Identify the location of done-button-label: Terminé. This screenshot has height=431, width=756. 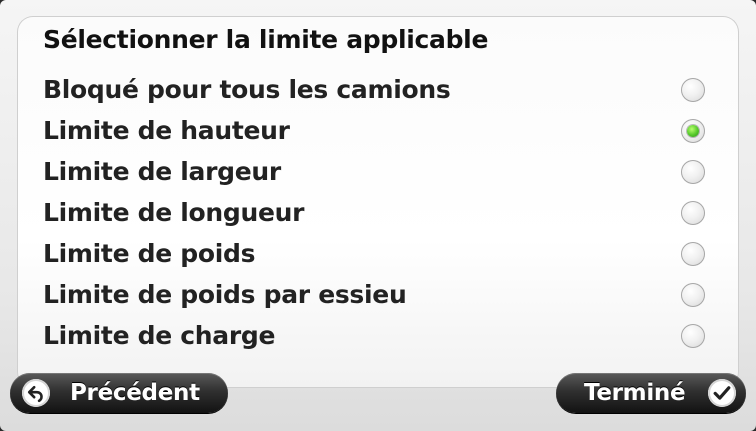
(635, 393).